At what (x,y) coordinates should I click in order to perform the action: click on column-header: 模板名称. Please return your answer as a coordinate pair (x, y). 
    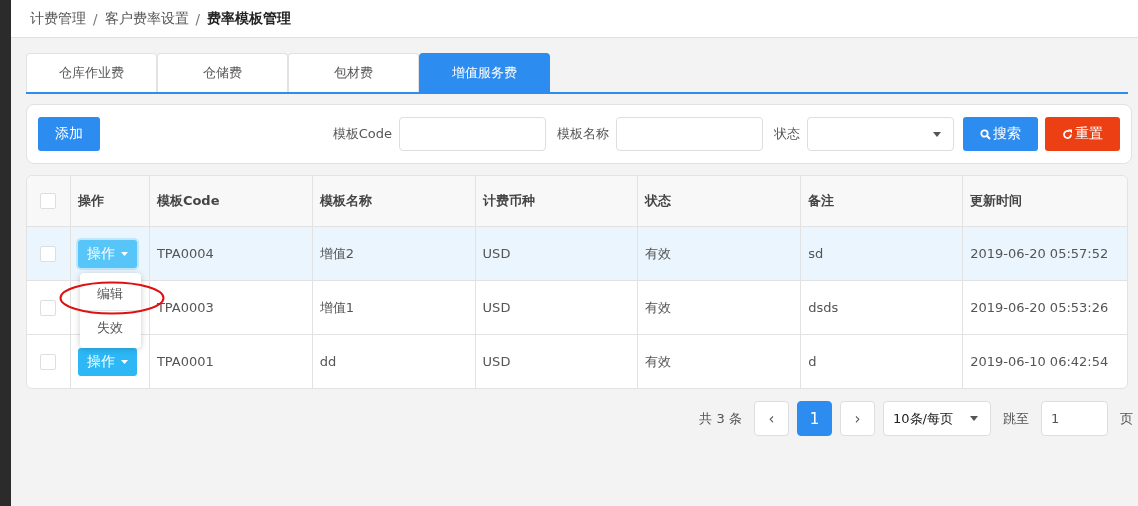
    Looking at the image, I should click on (345, 201).